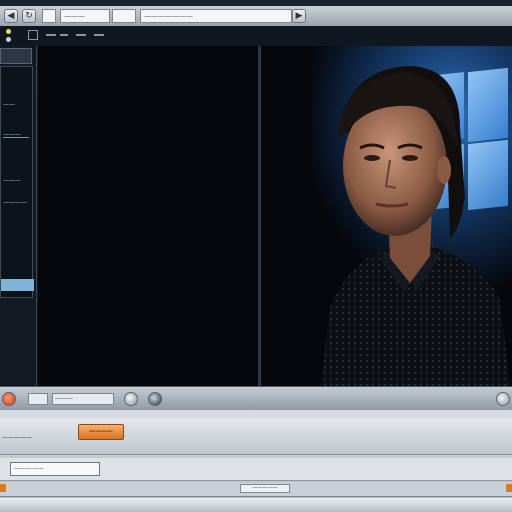  What do you see at coordinates (38, 399) in the screenshot?
I see `control-field` at bounding box center [38, 399].